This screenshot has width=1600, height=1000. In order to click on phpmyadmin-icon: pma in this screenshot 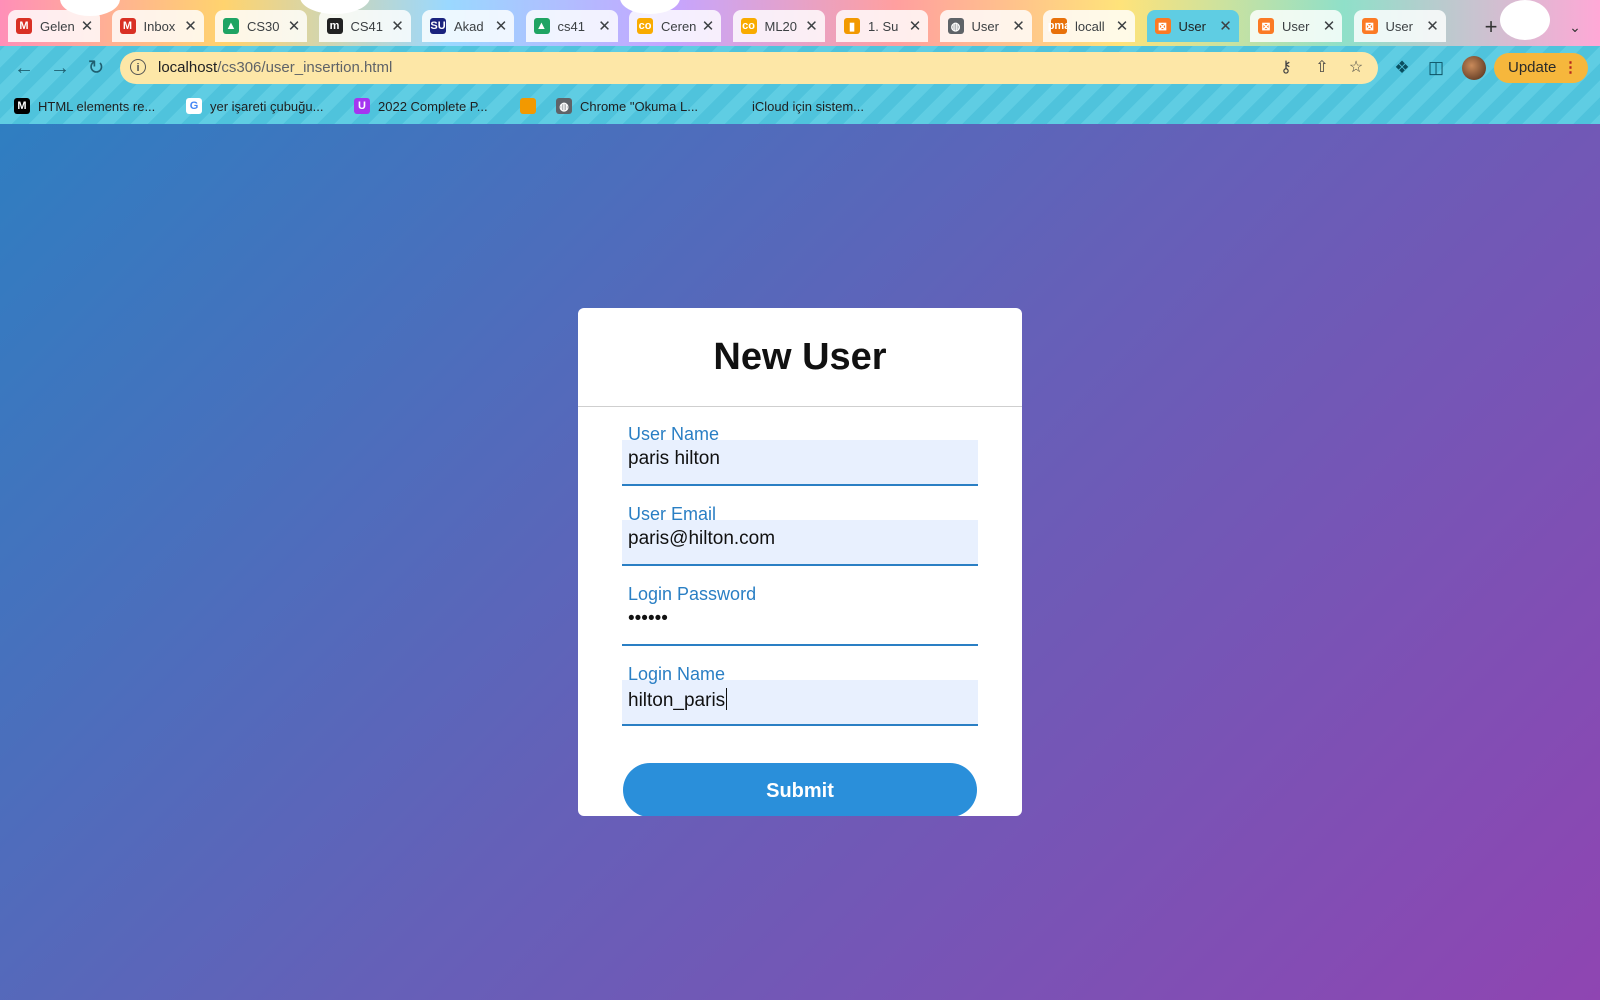, I will do `click(1059, 26)`.